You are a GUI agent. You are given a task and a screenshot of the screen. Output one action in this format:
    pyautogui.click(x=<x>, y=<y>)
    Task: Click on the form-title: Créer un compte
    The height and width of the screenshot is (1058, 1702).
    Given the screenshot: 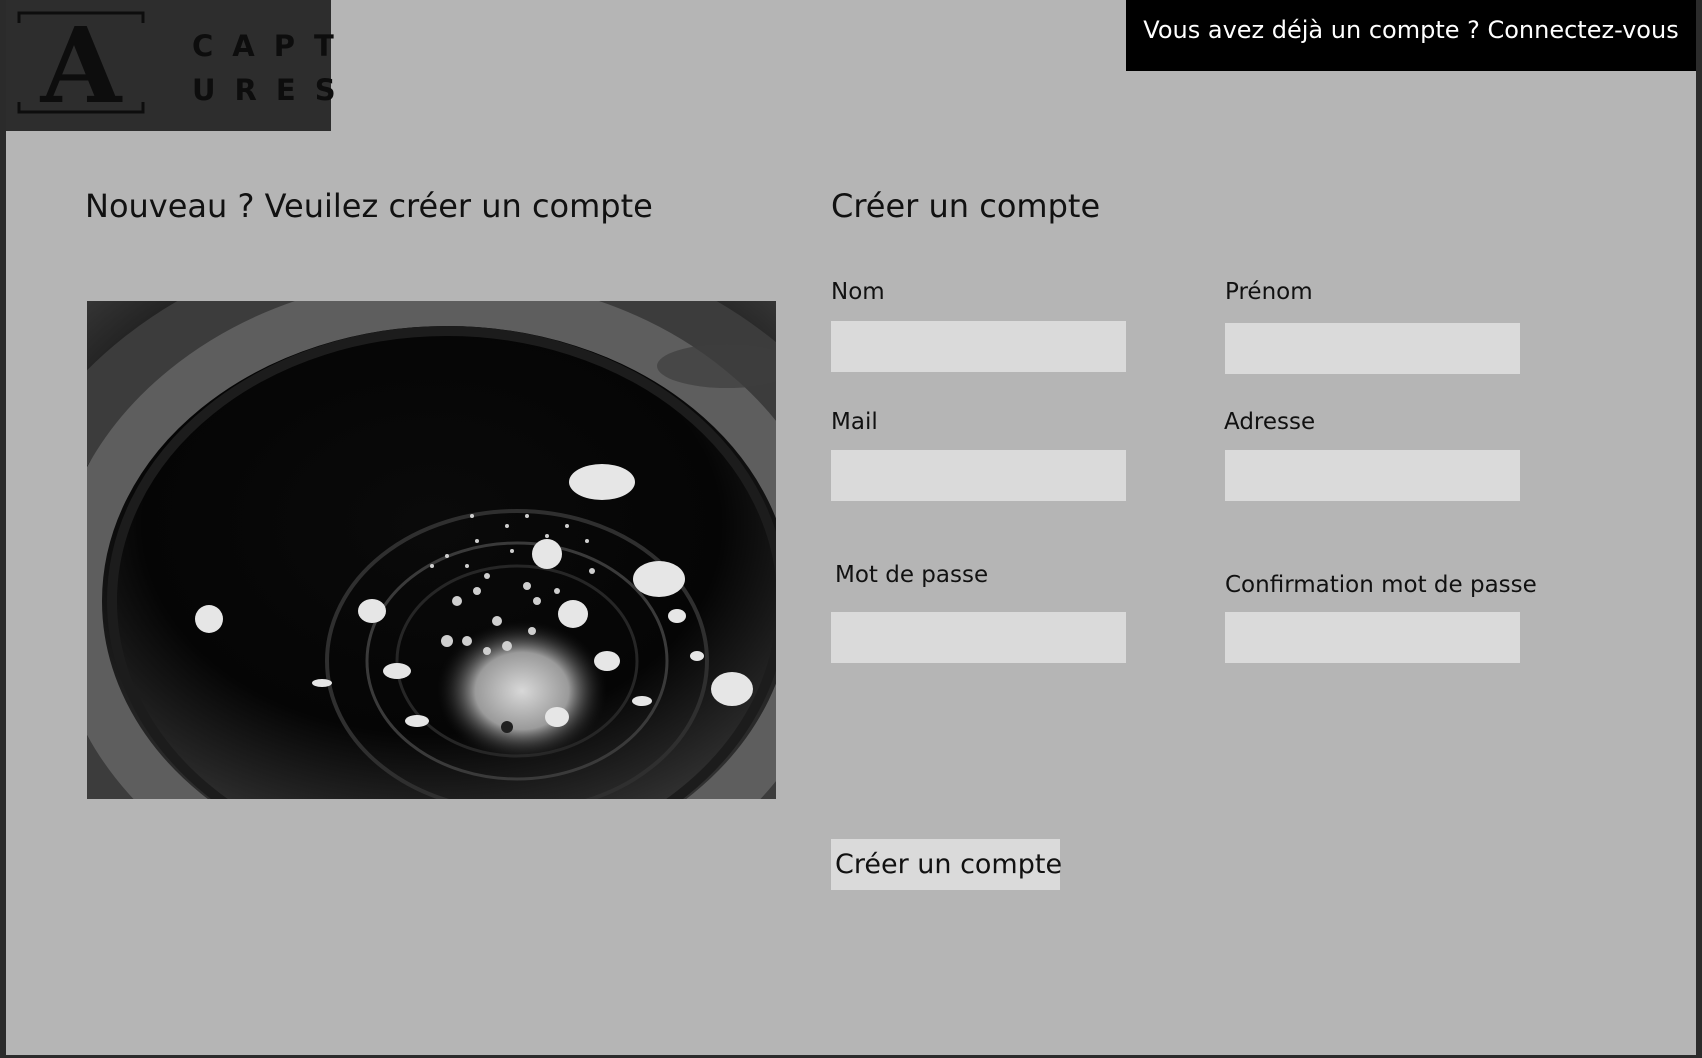 What is the action you would take?
    pyautogui.click(x=966, y=206)
    